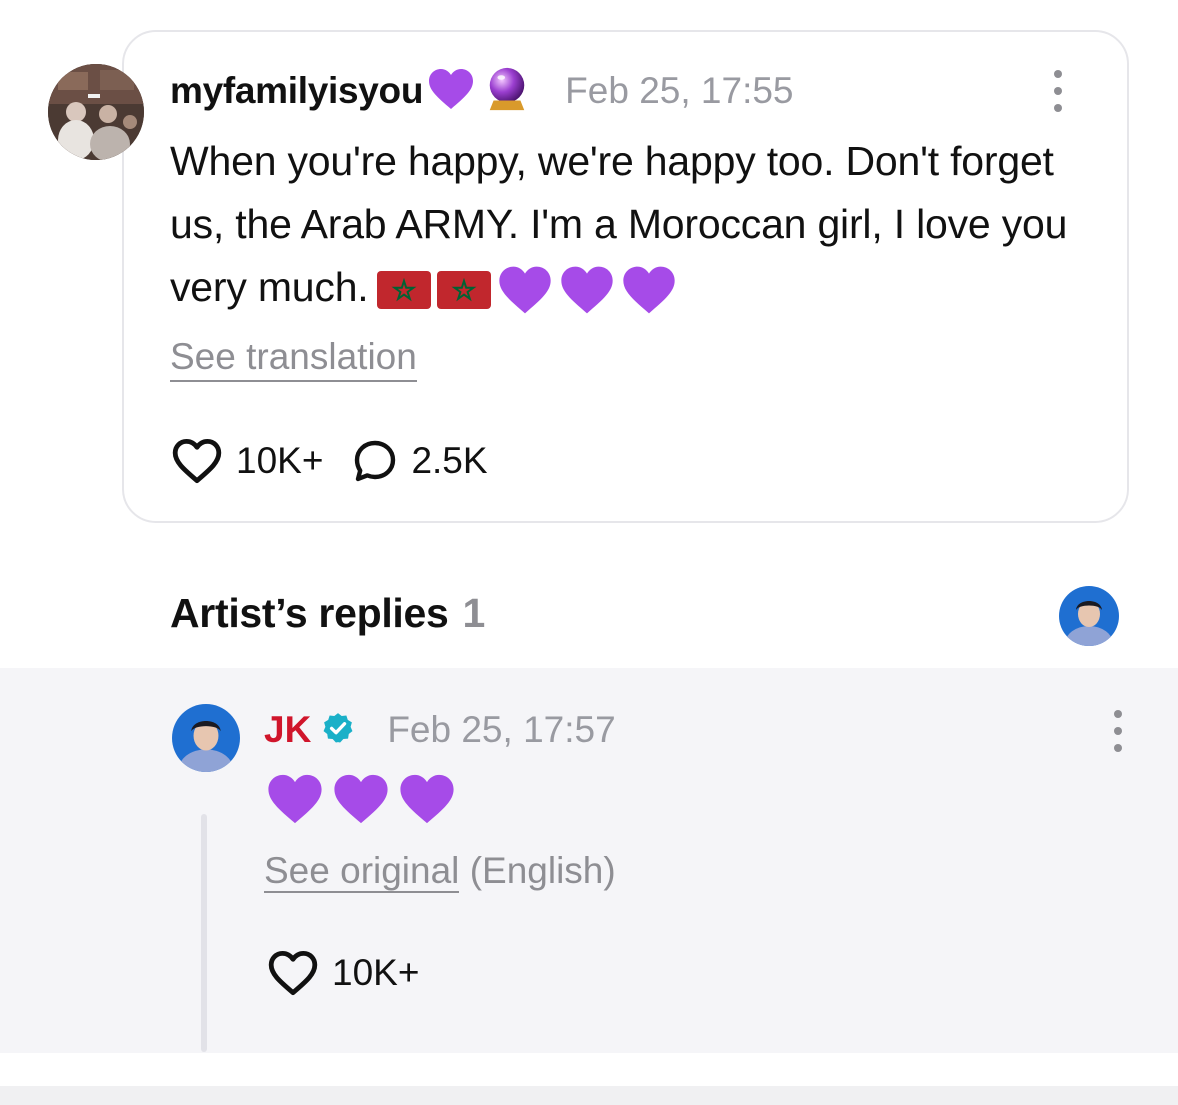 This screenshot has width=1178, height=1105. Describe the element at coordinates (376, 972) in the screenshot. I see `reply-like-count: 10K+` at that location.